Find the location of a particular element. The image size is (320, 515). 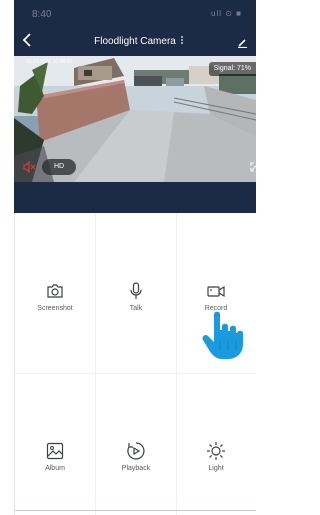

video-timestamp: 11-21-2020 10:48:50 is located at coordinates (49, 62).